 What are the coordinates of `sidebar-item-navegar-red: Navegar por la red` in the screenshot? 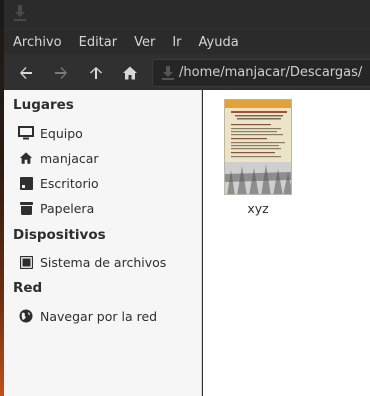 It's located at (108, 316).